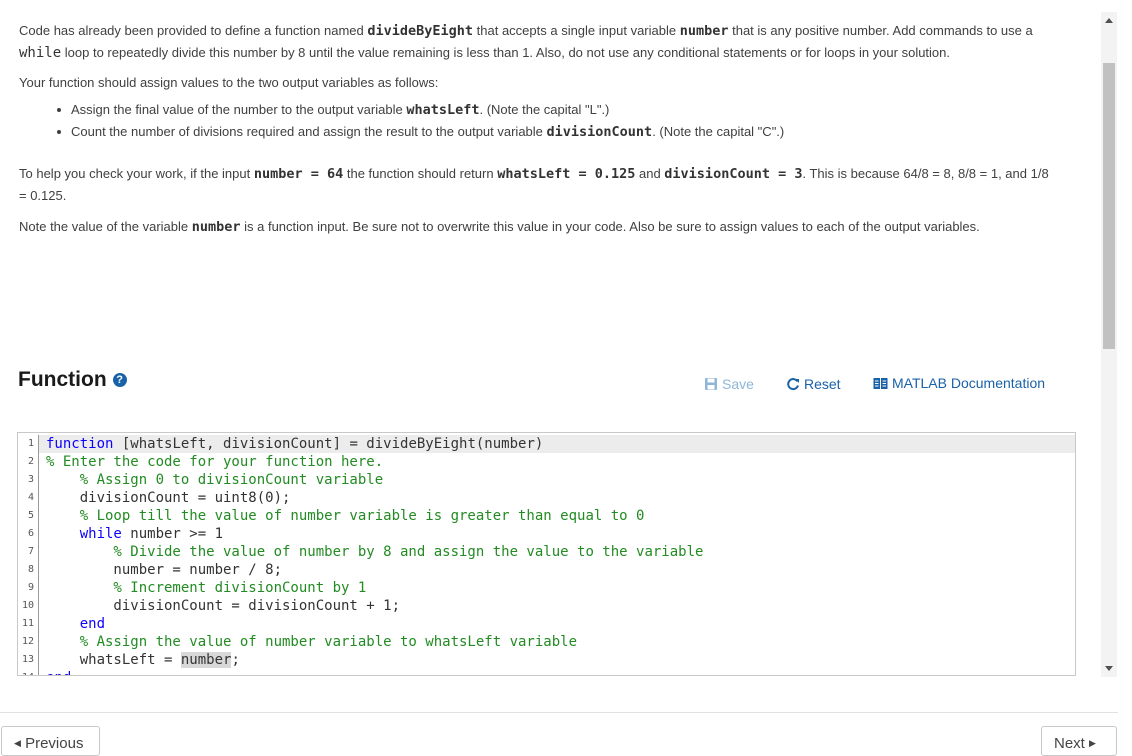 This screenshot has width=1132, height=756. Describe the element at coordinates (119, 380) in the screenshot. I see `help-icon: ?` at that location.